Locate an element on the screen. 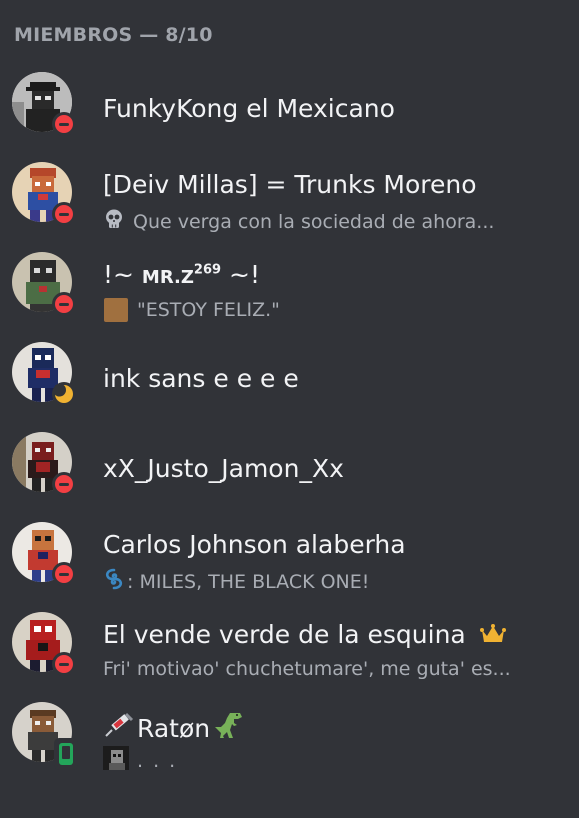 The height and width of the screenshot is (818, 579). idle-status-icon is located at coordinates (64, 394).